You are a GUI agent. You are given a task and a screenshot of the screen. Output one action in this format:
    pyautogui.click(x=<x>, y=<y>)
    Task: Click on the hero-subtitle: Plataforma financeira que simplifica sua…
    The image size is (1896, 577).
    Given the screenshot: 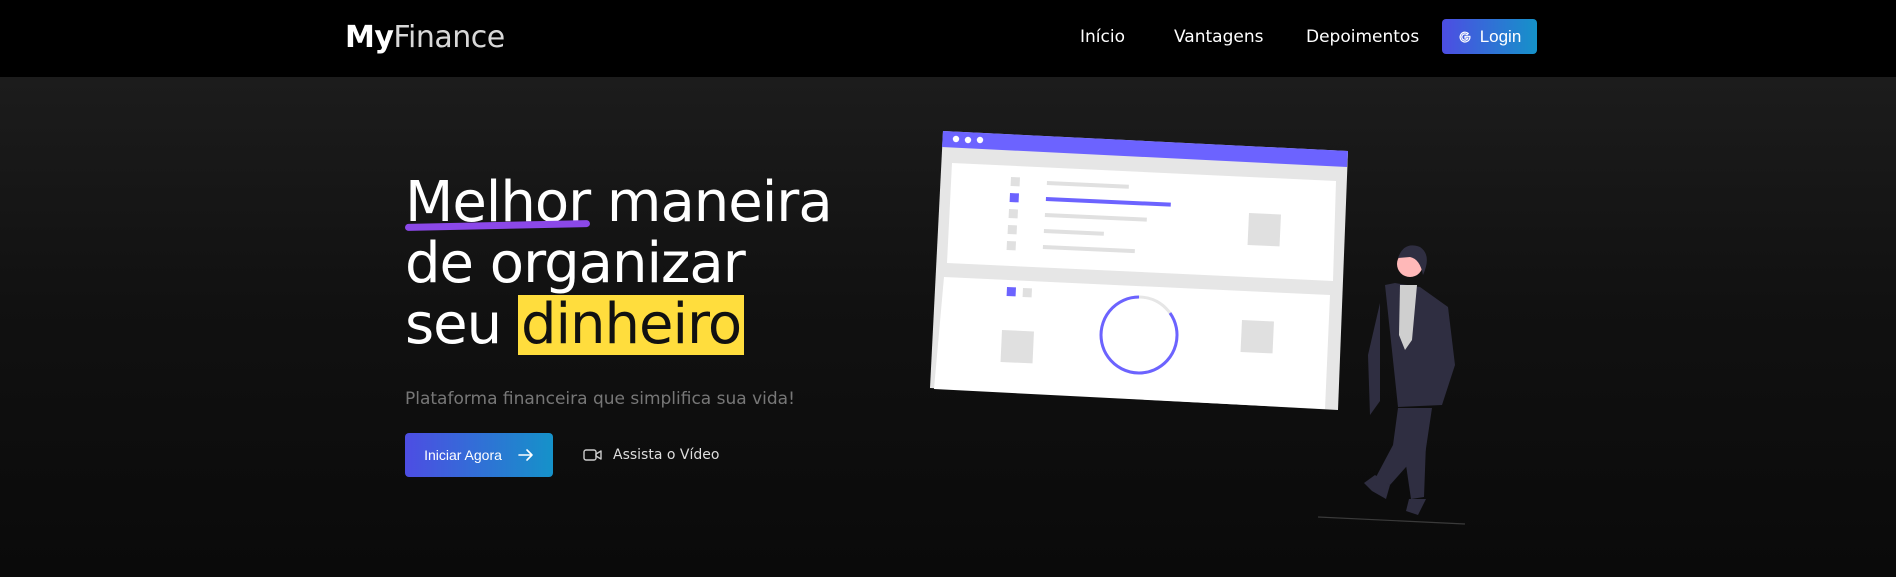 What is the action you would take?
    pyautogui.click(x=600, y=399)
    